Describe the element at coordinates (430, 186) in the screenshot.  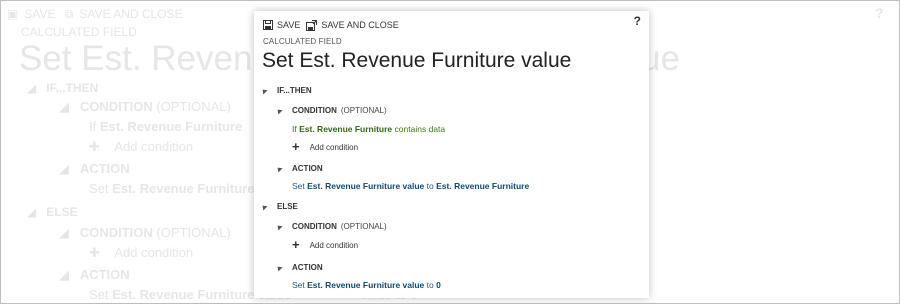
I see `action-to: to` at that location.